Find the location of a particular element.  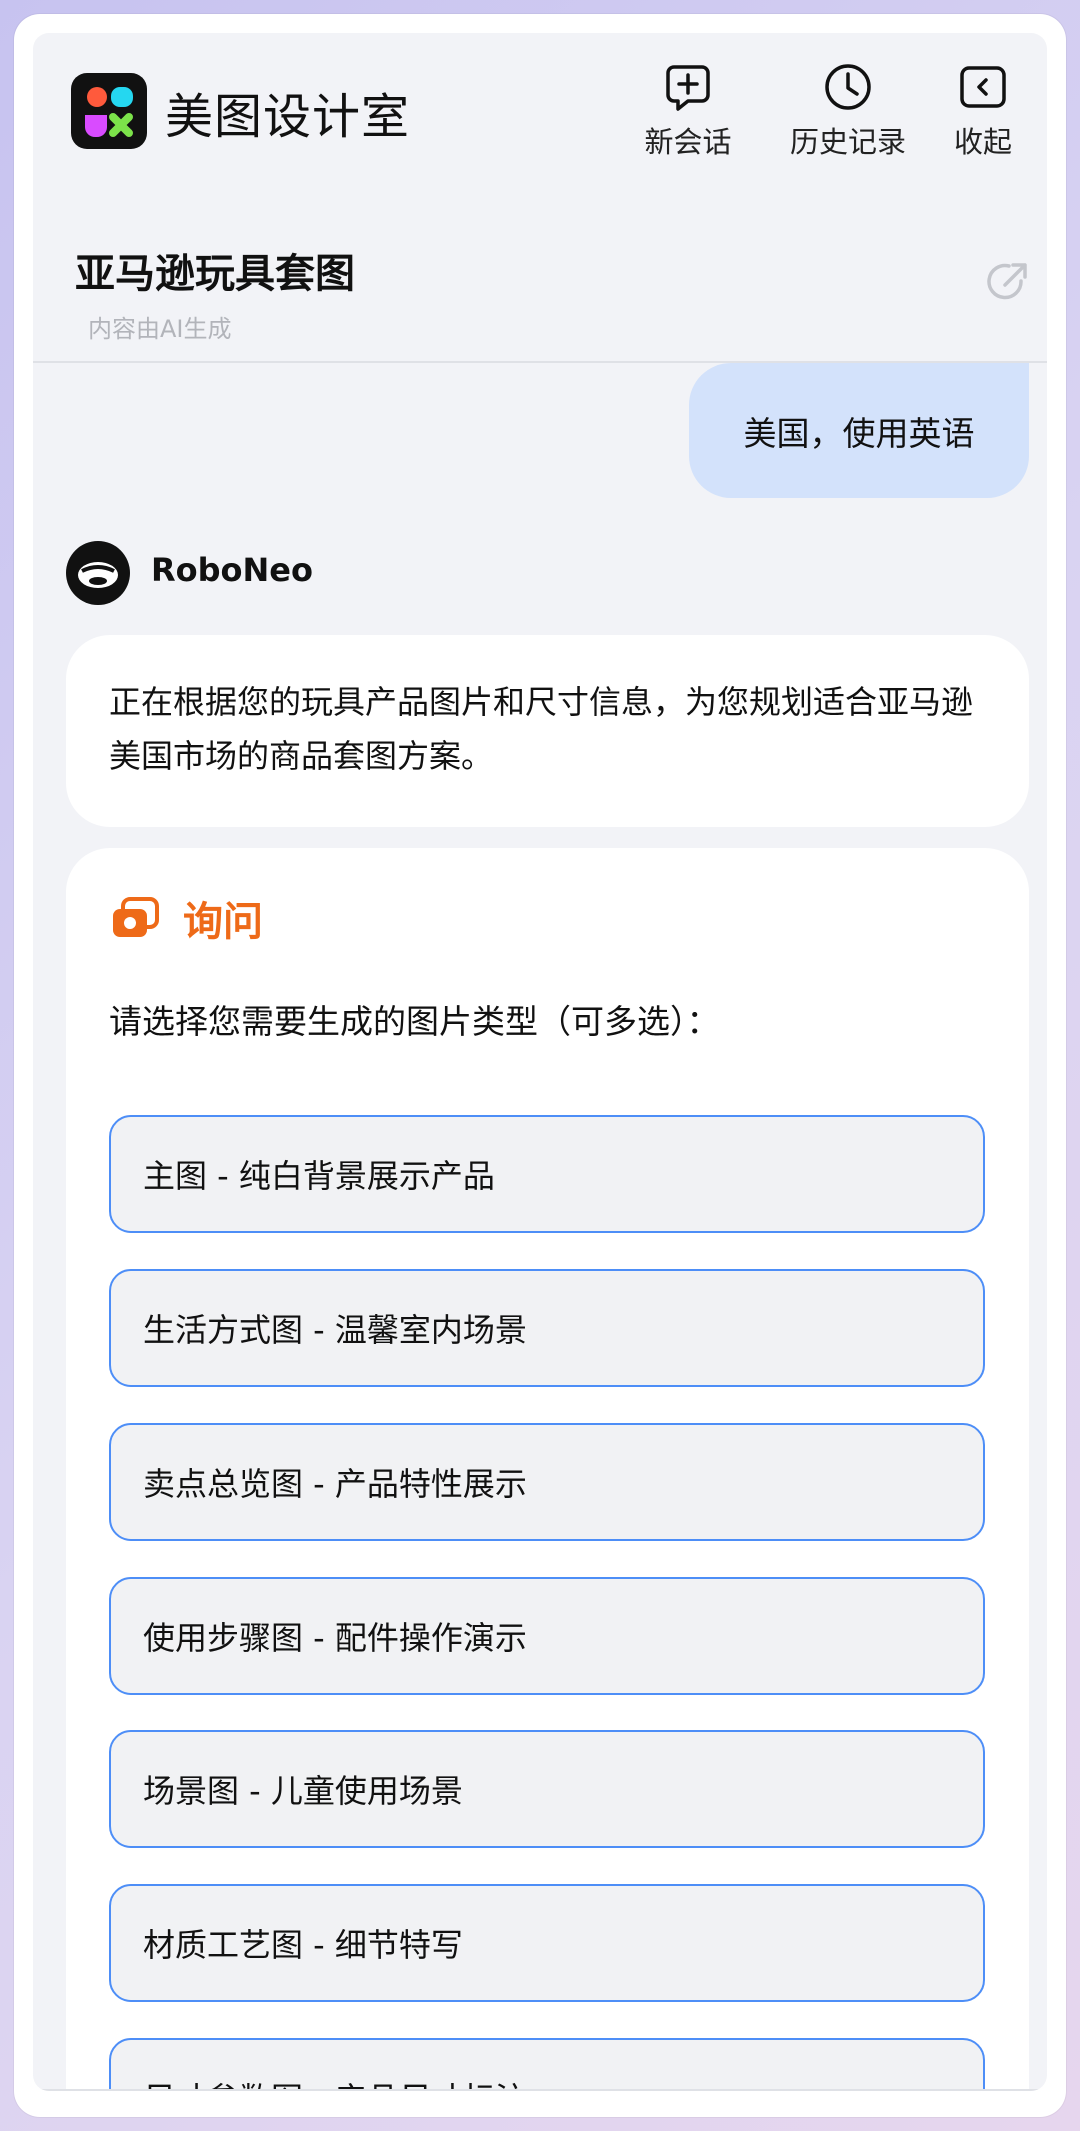

option-scene-image: 场景图 - 儿童使用场景 is located at coordinates (547, 1789).